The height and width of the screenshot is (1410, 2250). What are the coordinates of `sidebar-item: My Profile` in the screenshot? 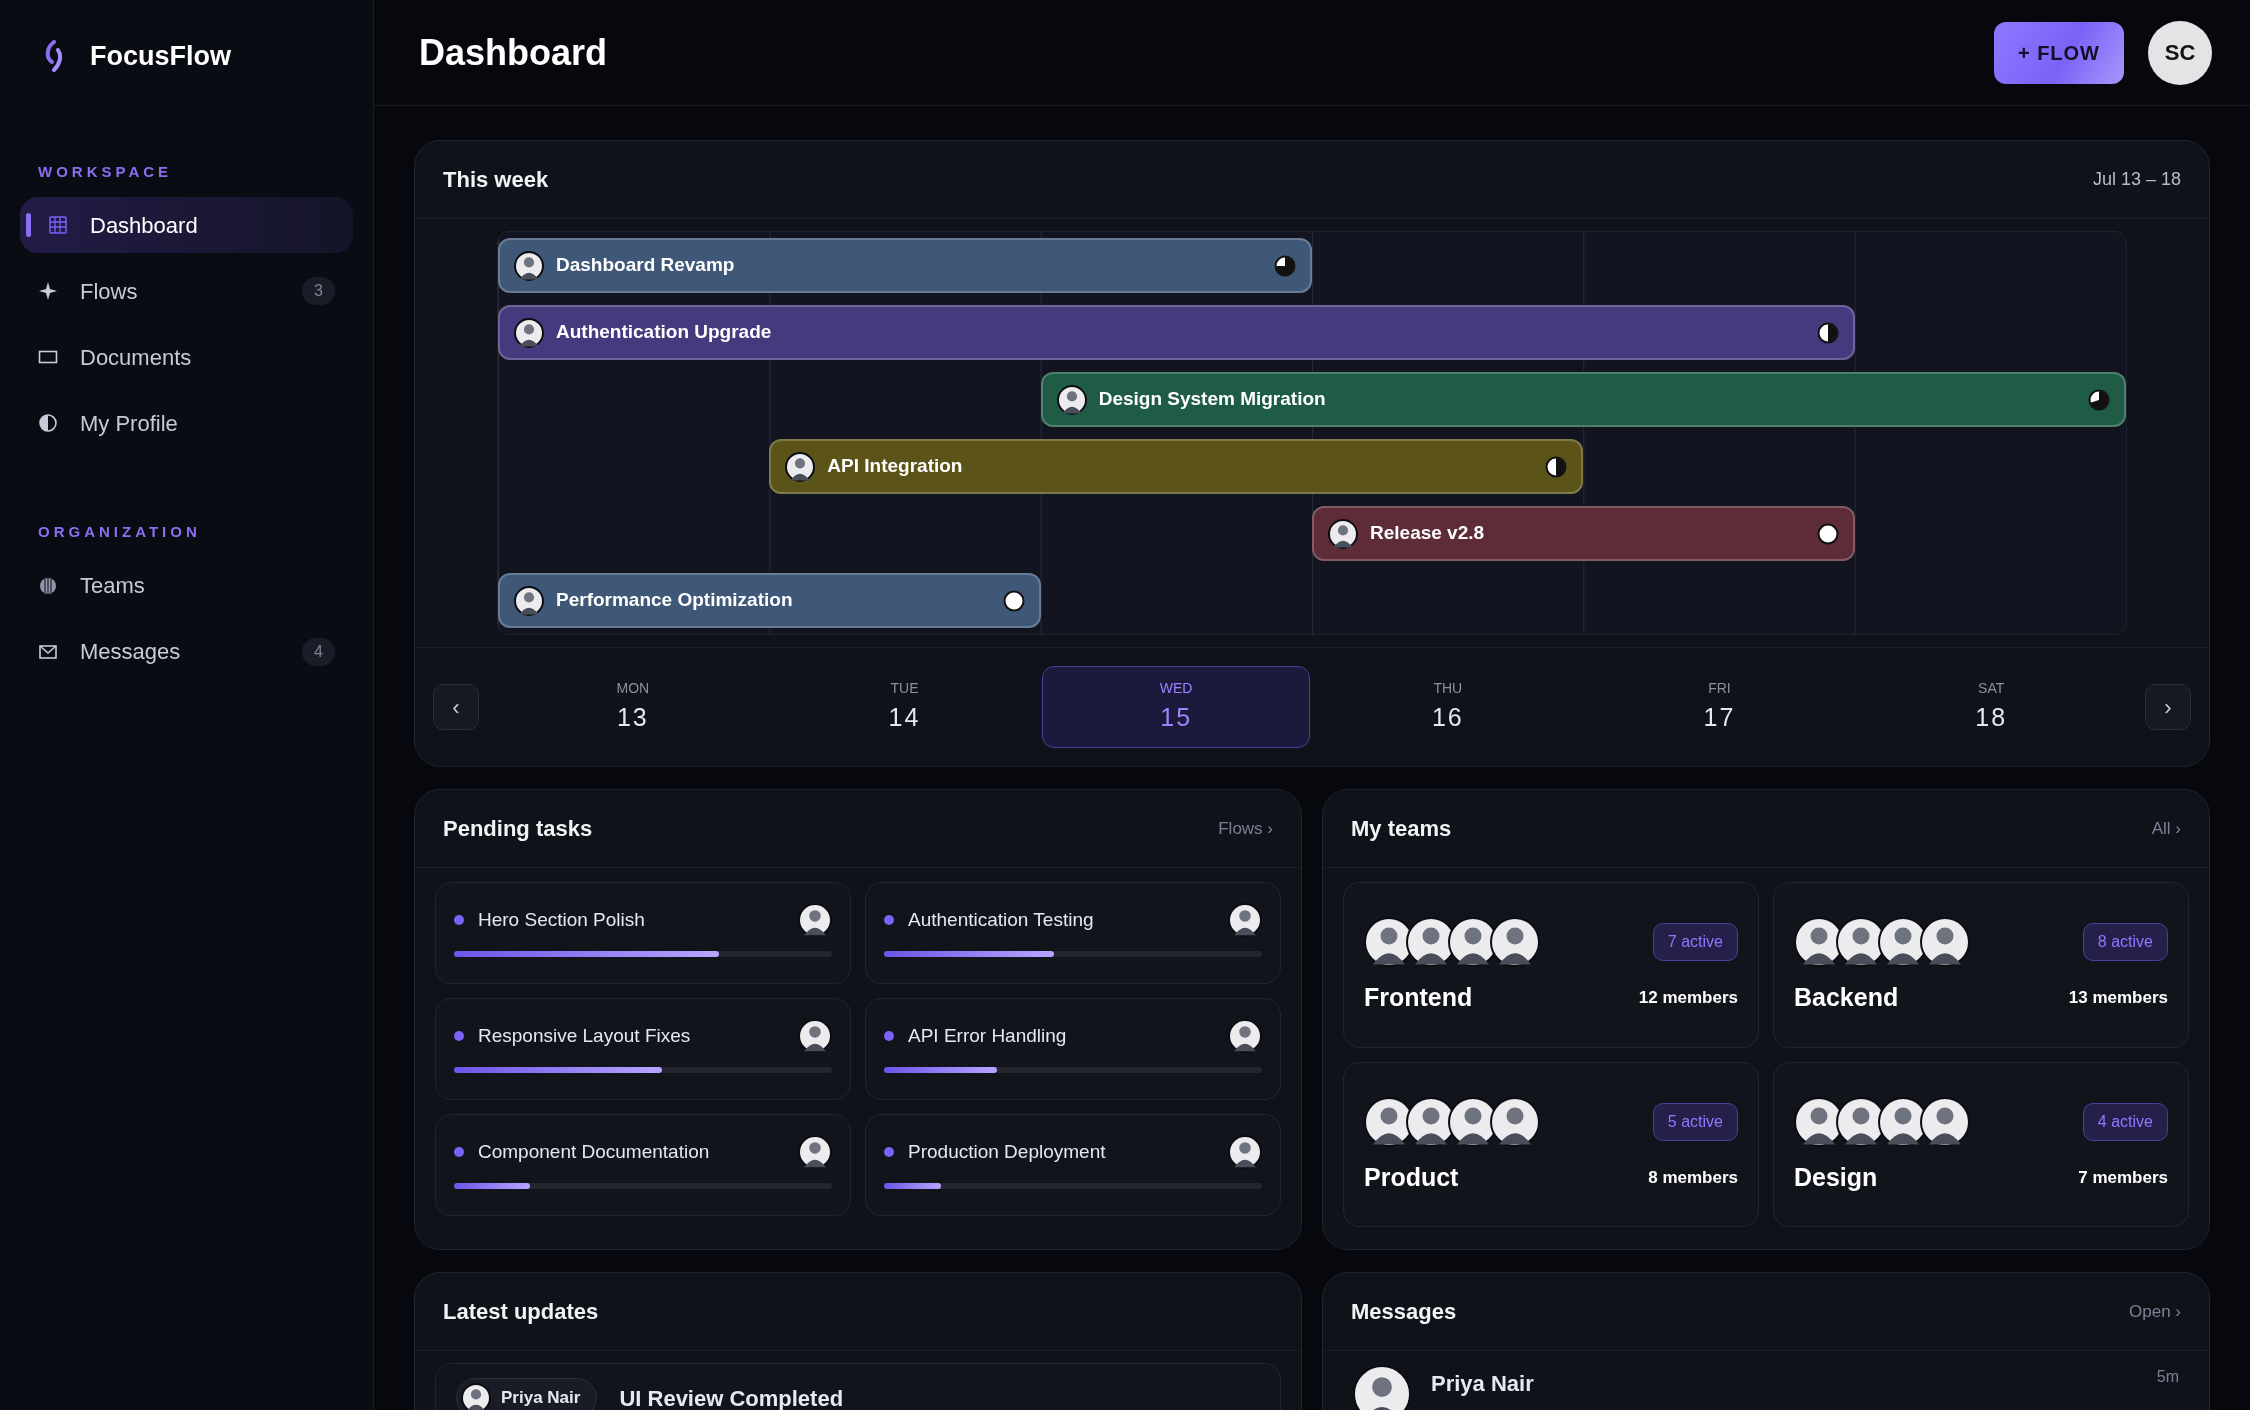 It's located at (186, 423).